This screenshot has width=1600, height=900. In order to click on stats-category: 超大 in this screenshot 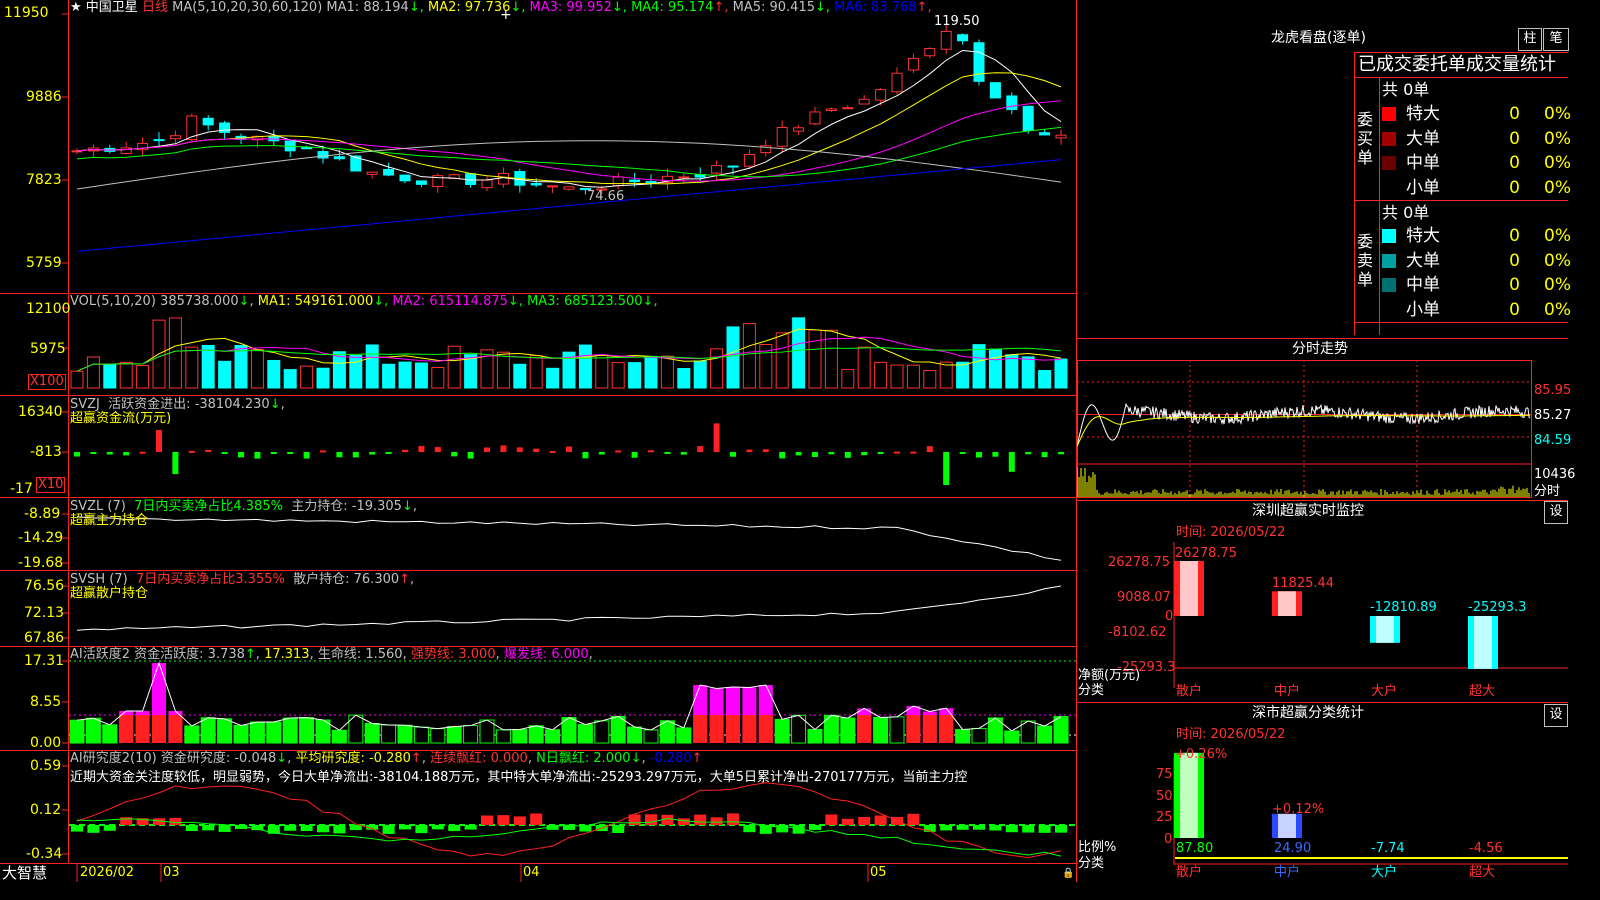, I will do `click(1482, 872)`.